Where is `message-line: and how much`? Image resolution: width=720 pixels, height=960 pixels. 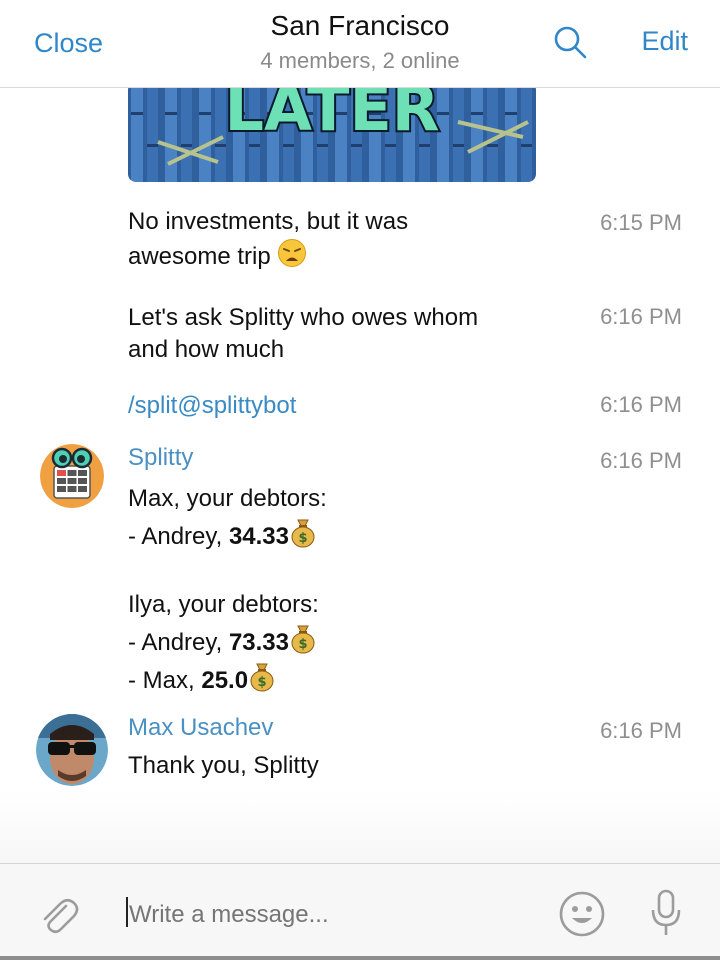
message-line: and how much is located at coordinates (206, 349).